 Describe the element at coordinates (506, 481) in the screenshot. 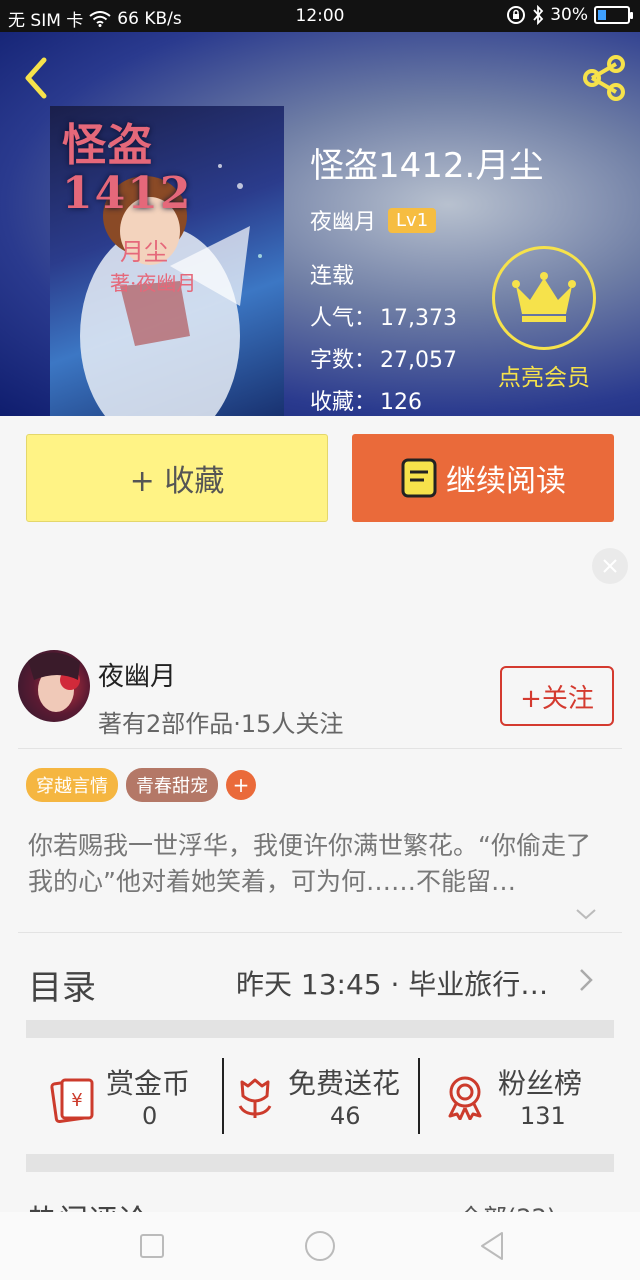

I see `continue-reading-label: 继续阅读` at that location.